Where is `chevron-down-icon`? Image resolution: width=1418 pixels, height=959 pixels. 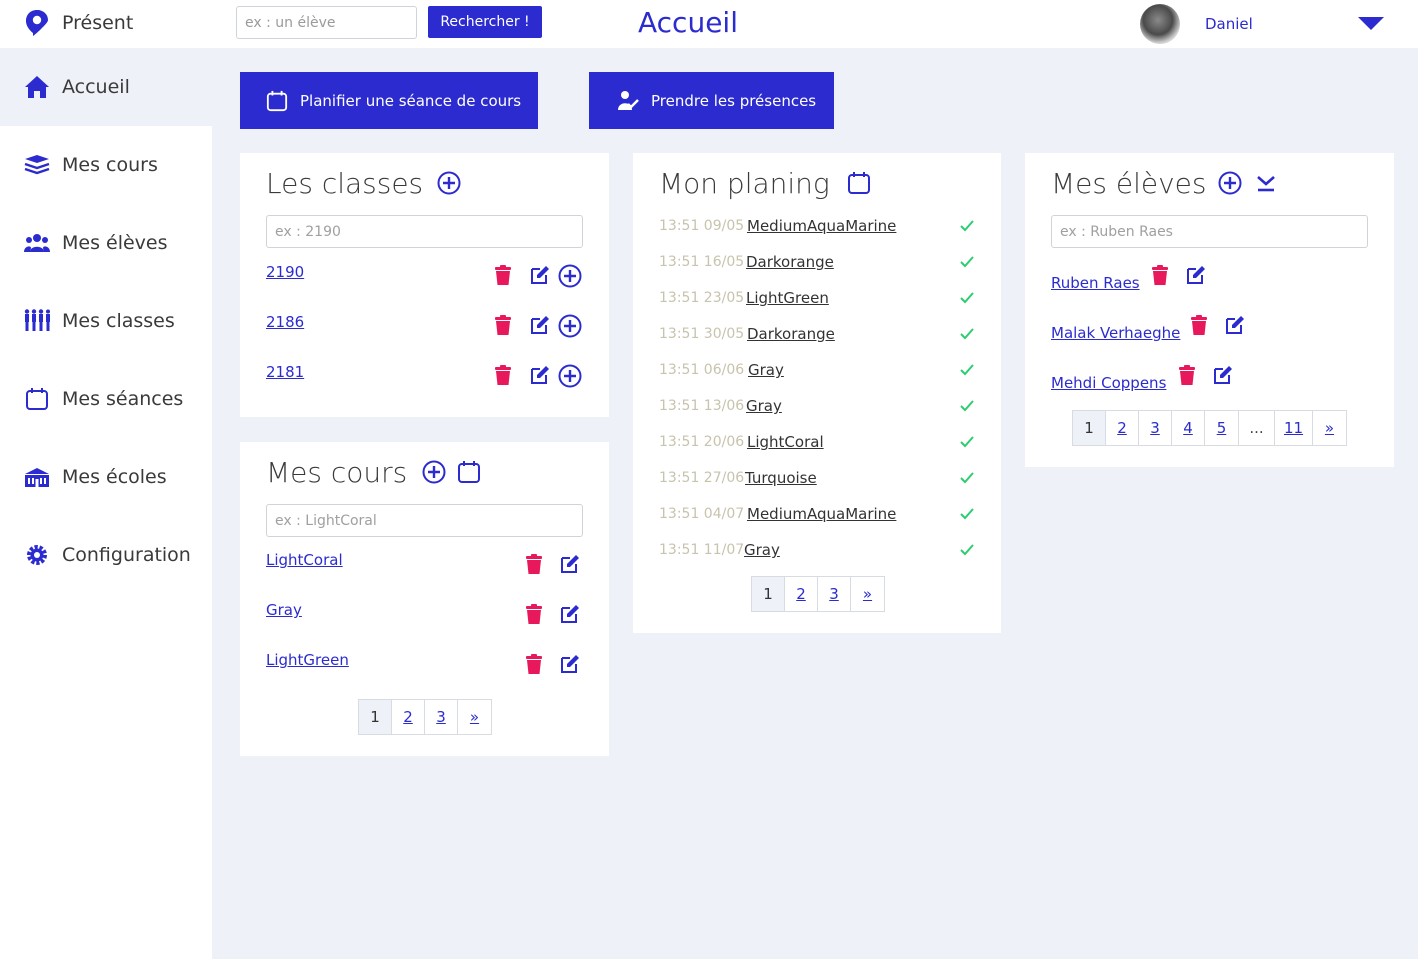
chevron-down-icon is located at coordinates (1371, 23).